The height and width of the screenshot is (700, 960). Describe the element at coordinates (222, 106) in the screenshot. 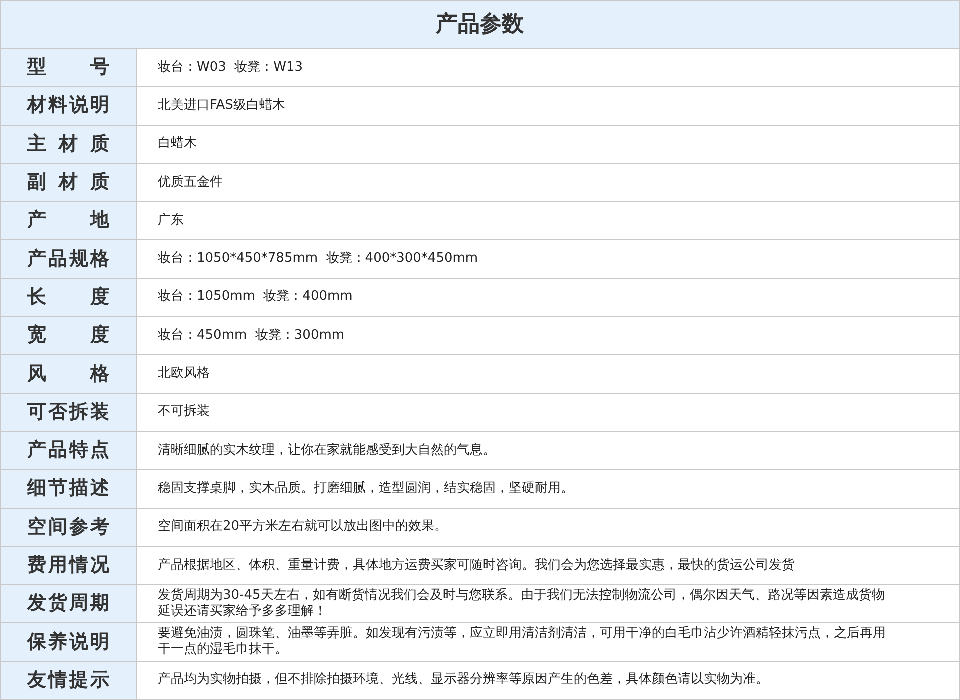

I see `row-value: 北美进口FAS级白蜡木` at that location.